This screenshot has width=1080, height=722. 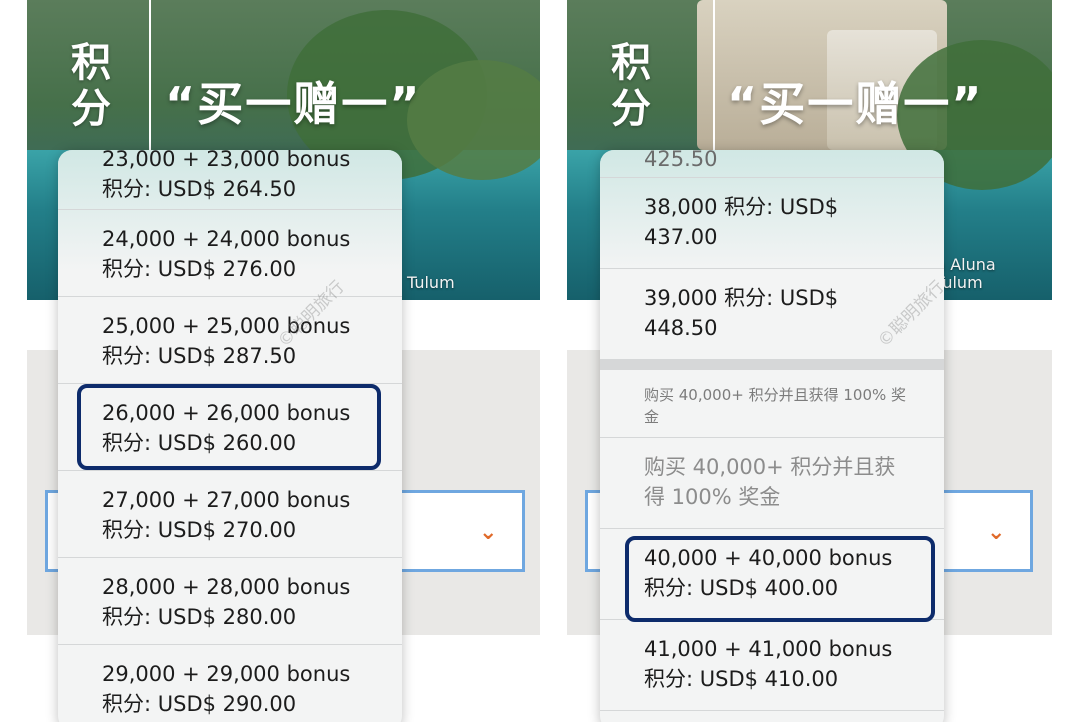 I want to click on picker-option: 25,000 + 25,000 bonus 积分: USD$ 287.50, so click(x=230, y=340).